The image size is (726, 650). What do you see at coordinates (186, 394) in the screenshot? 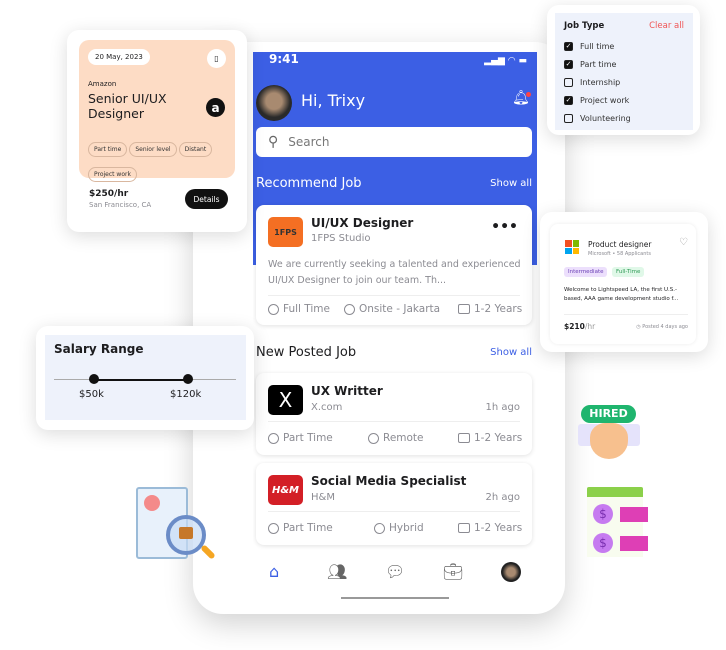
I see `salary-max: $120k` at bounding box center [186, 394].